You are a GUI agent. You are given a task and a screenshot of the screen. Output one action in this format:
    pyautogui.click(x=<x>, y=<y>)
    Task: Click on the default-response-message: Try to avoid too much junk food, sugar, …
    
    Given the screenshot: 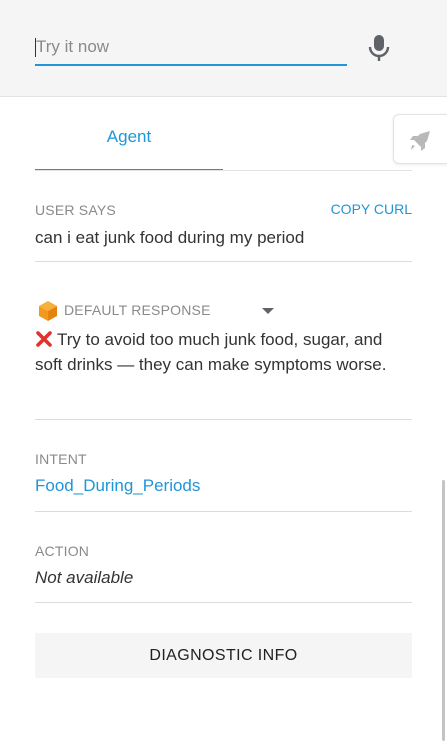 What is the action you would take?
    pyautogui.click(x=211, y=352)
    